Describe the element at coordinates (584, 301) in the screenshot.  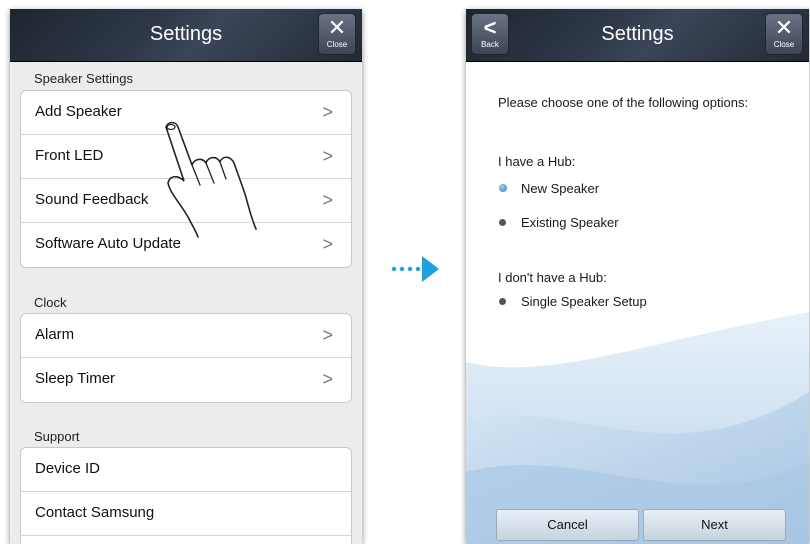
I see `option-label: Single Speaker Setup` at that location.